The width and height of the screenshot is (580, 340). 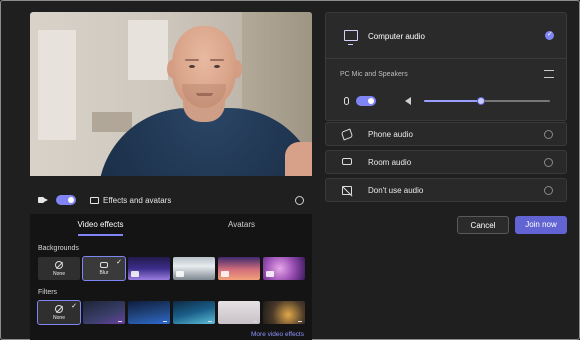 I want to click on computer-audio-header: Computer audio, so click(x=446, y=36).